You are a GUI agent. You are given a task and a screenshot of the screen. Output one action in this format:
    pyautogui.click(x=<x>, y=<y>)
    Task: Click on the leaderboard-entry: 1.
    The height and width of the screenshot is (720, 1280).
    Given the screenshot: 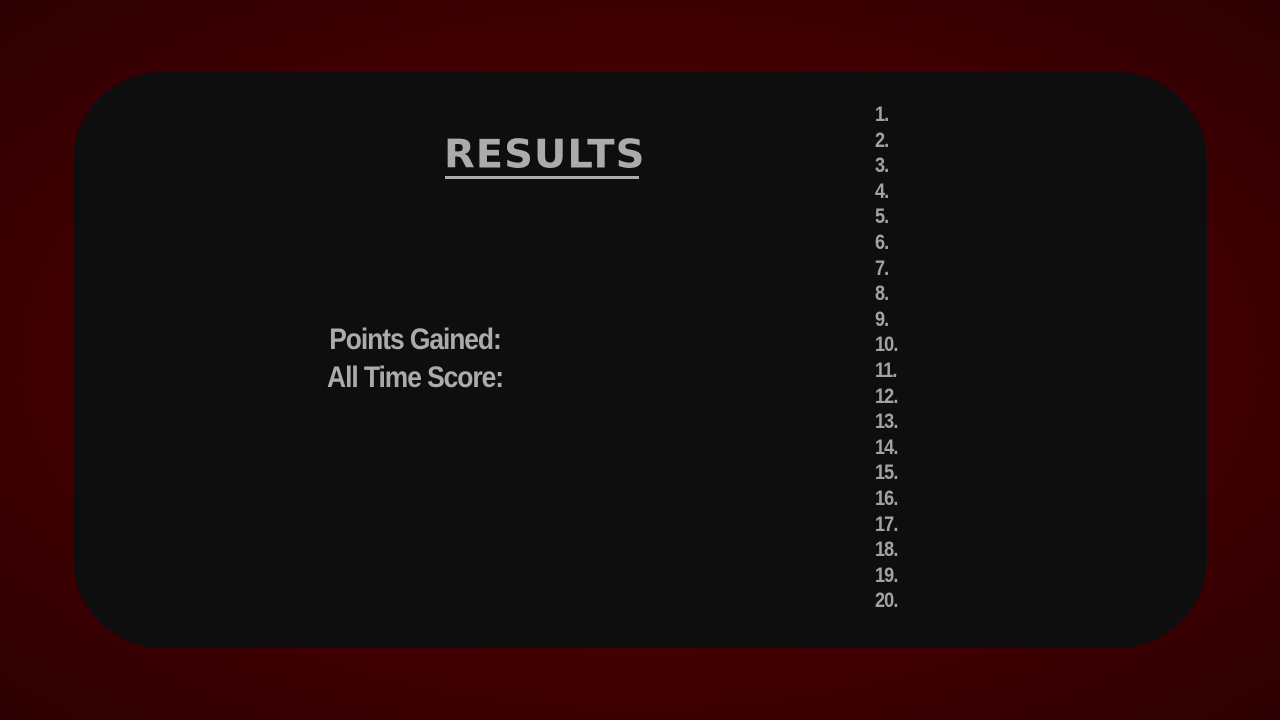 What is the action you would take?
    pyautogui.click(x=886, y=115)
    